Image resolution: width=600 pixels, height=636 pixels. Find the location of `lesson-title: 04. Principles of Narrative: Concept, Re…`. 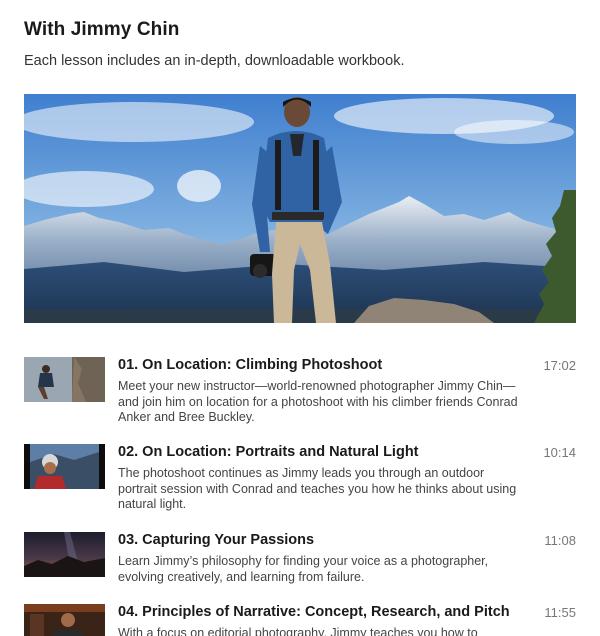

lesson-title: 04. Principles of Narrative: Concept, Re… is located at coordinates (314, 612).